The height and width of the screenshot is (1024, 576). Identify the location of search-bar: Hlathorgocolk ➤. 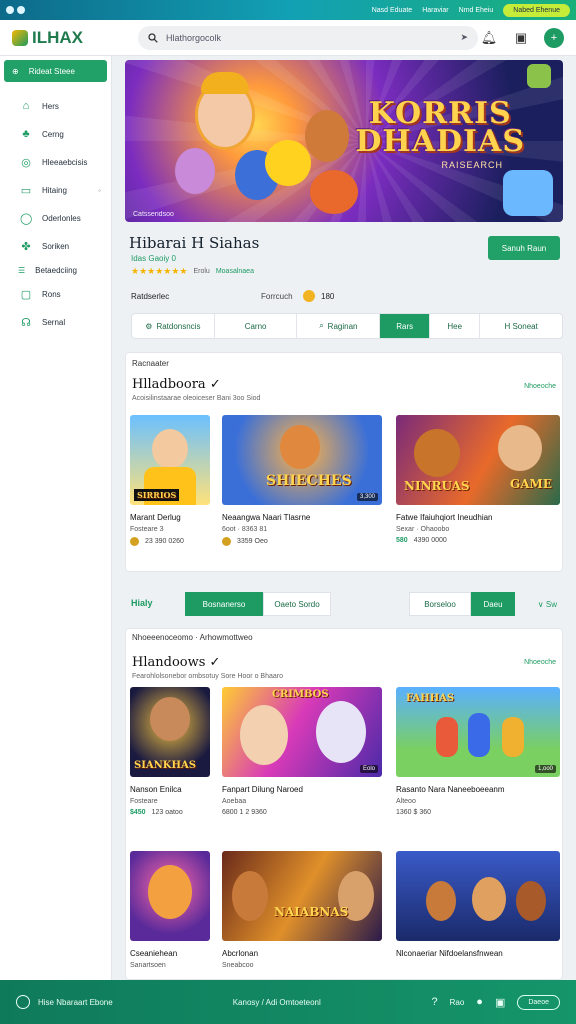
(308, 37).